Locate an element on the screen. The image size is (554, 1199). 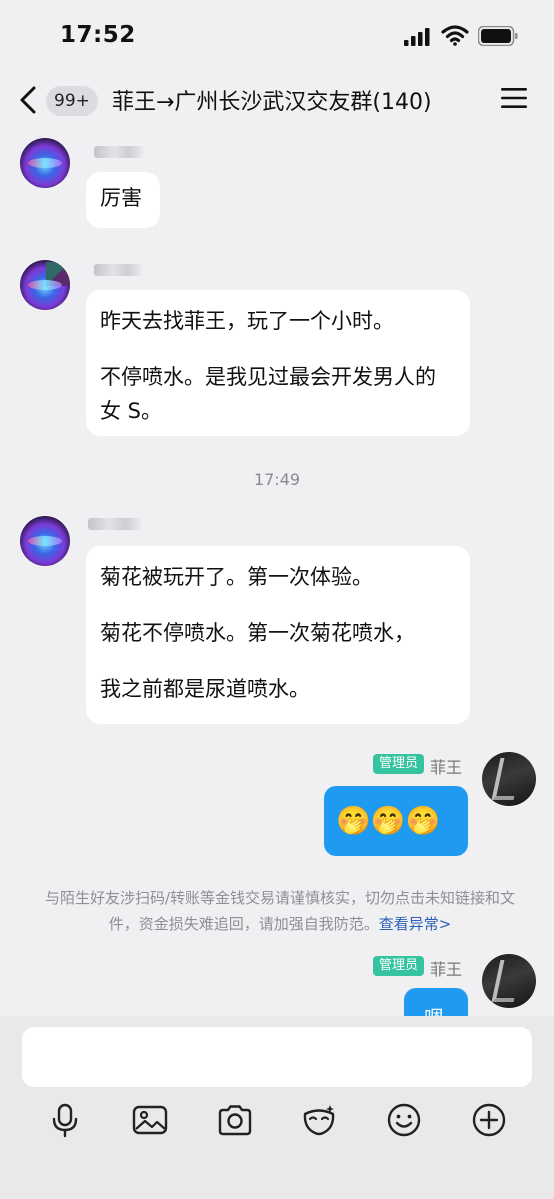
plus-icon is located at coordinates (489, 1120).